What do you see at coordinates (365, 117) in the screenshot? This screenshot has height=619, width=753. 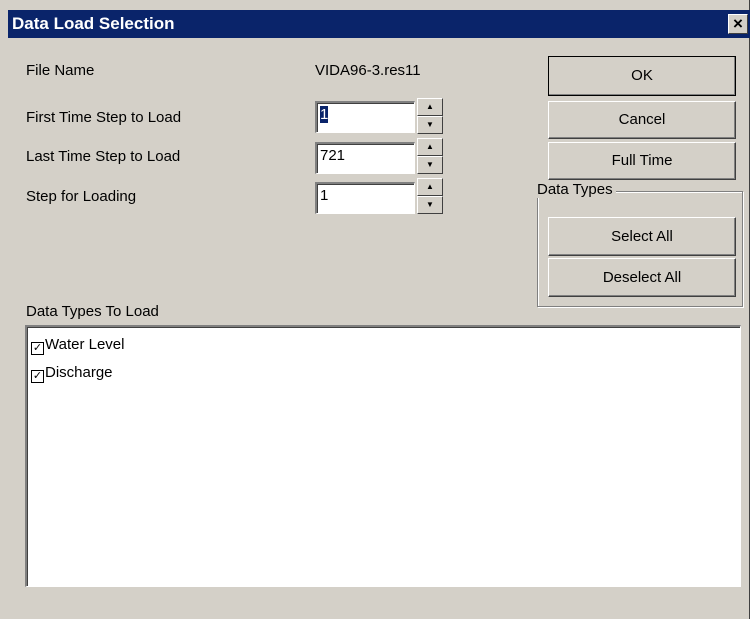 I see `first-step-input: 1` at bounding box center [365, 117].